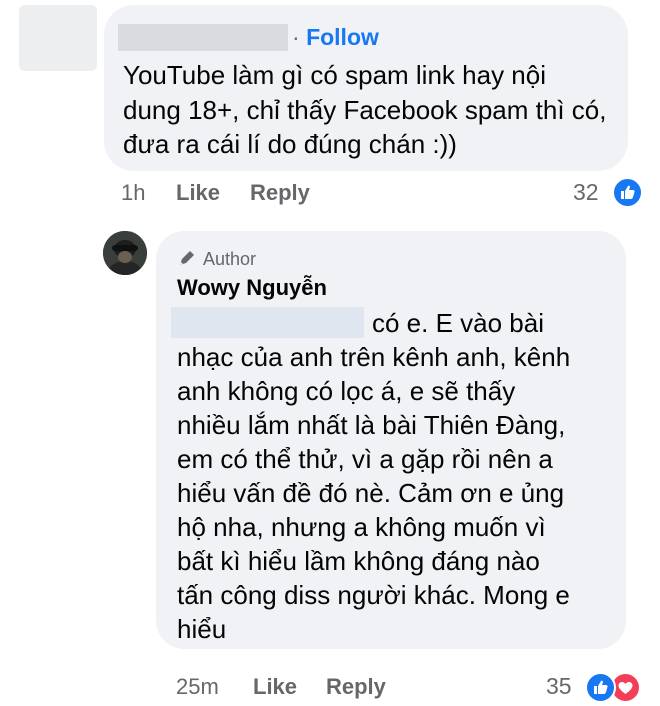 The image size is (660, 706). I want to click on author-badge: Author, so click(216, 260).